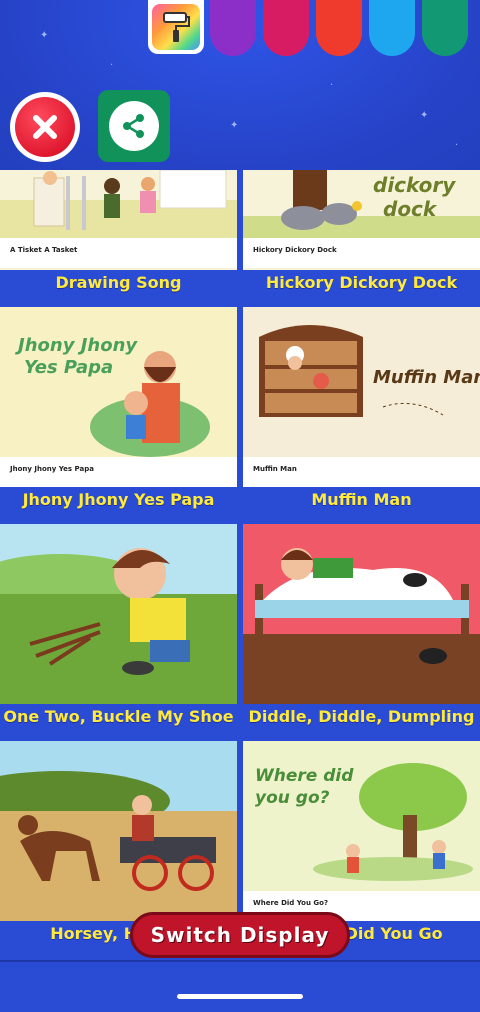  Describe the element at coordinates (339, 28) in the screenshot. I see `color-swatch-red` at that location.